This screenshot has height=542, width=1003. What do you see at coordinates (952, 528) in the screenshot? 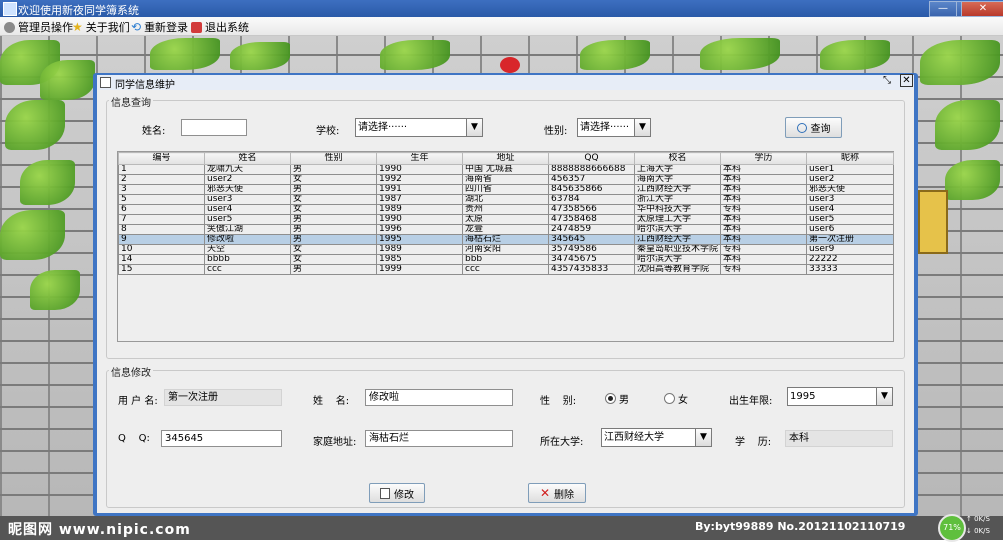
I see `network-meter: 71%` at bounding box center [952, 528].